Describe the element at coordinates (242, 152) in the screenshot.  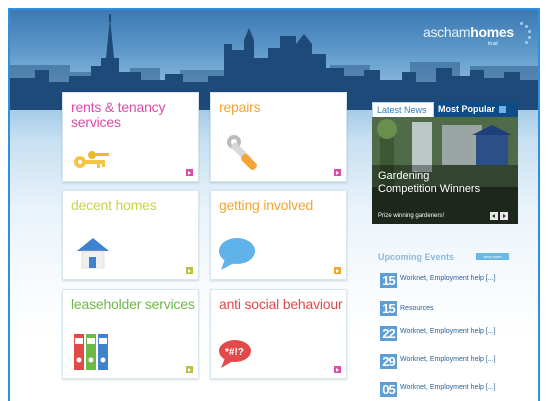
I see `wrench-icon` at that location.